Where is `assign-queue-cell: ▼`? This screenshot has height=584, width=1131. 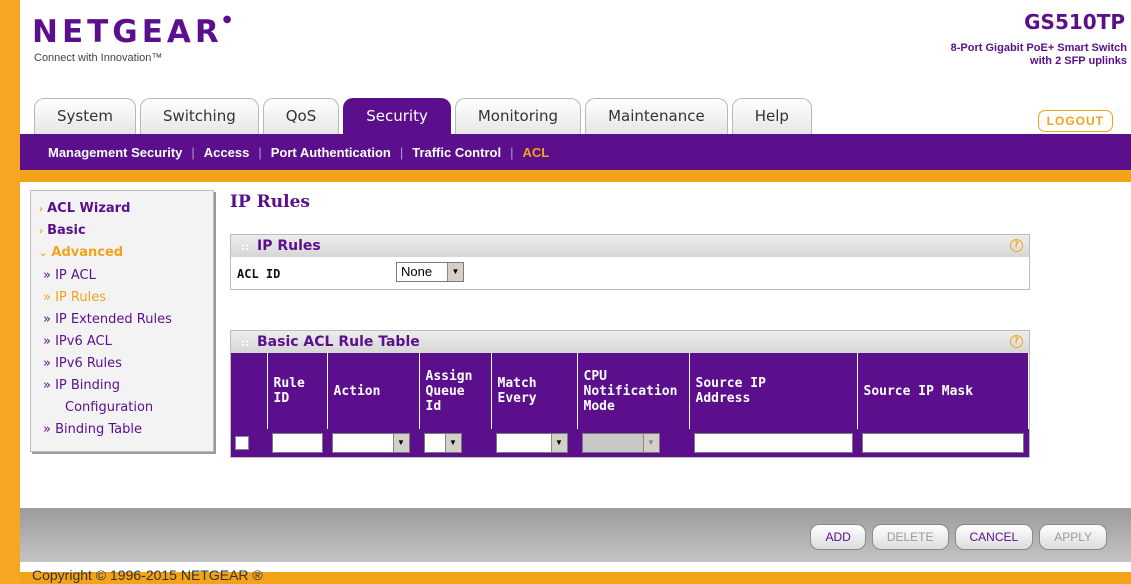 assign-queue-cell: ▼ is located at coordinates (455, 443).